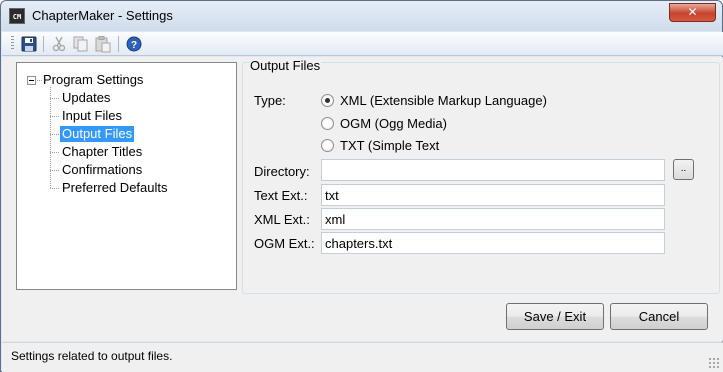 This screenshot has width=723, height=372. What do you see at coordinates (443, 100) in the screenshot?
I see `radio-xml-label: XML (Extensible Markup Language)` at bounding box center [443, 100].